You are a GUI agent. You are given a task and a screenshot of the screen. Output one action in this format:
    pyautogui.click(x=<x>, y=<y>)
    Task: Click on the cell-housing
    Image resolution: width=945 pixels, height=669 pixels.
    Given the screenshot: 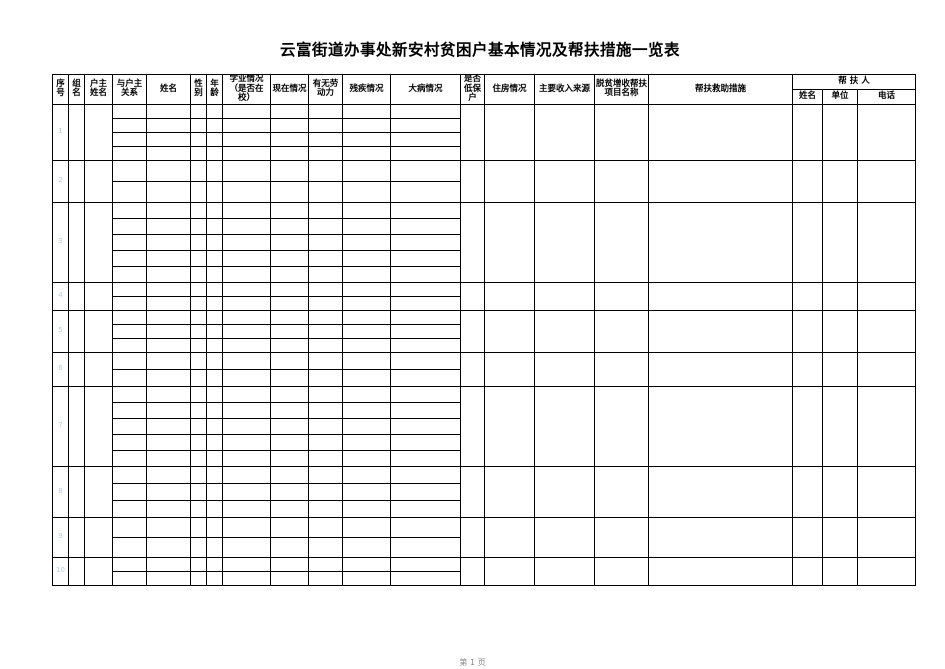 What is the action you would take?
    pyautogui.click(x=509, y=132)
    